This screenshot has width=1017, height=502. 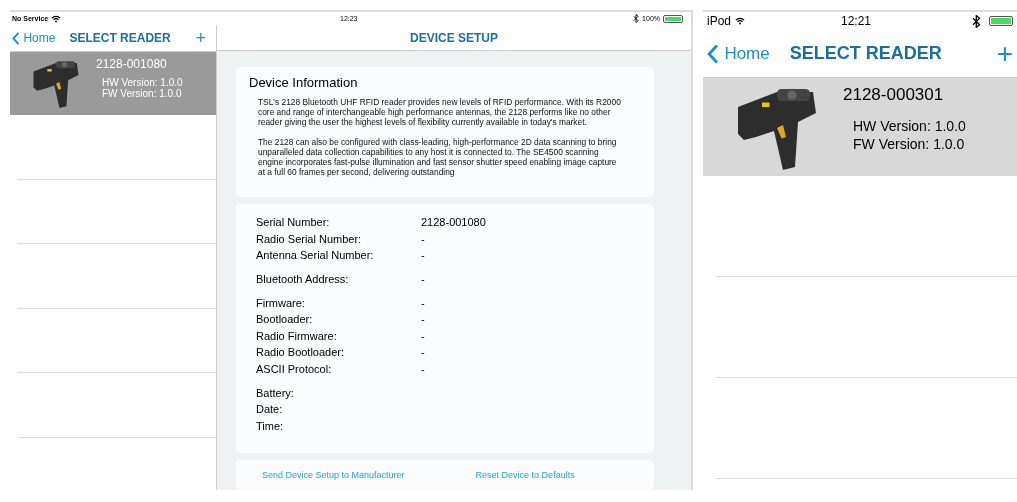 I want to click on carrier-text: iPod, so click(x=719, y=21).